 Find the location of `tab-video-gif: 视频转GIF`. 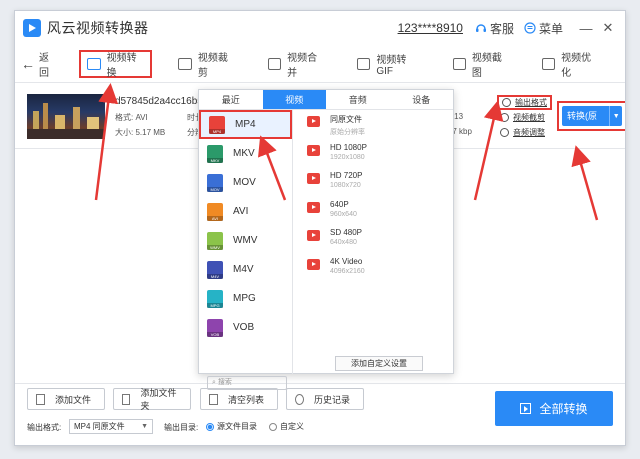

tab-video-gif: 视频转GIF is located at coordinates (389, 64).